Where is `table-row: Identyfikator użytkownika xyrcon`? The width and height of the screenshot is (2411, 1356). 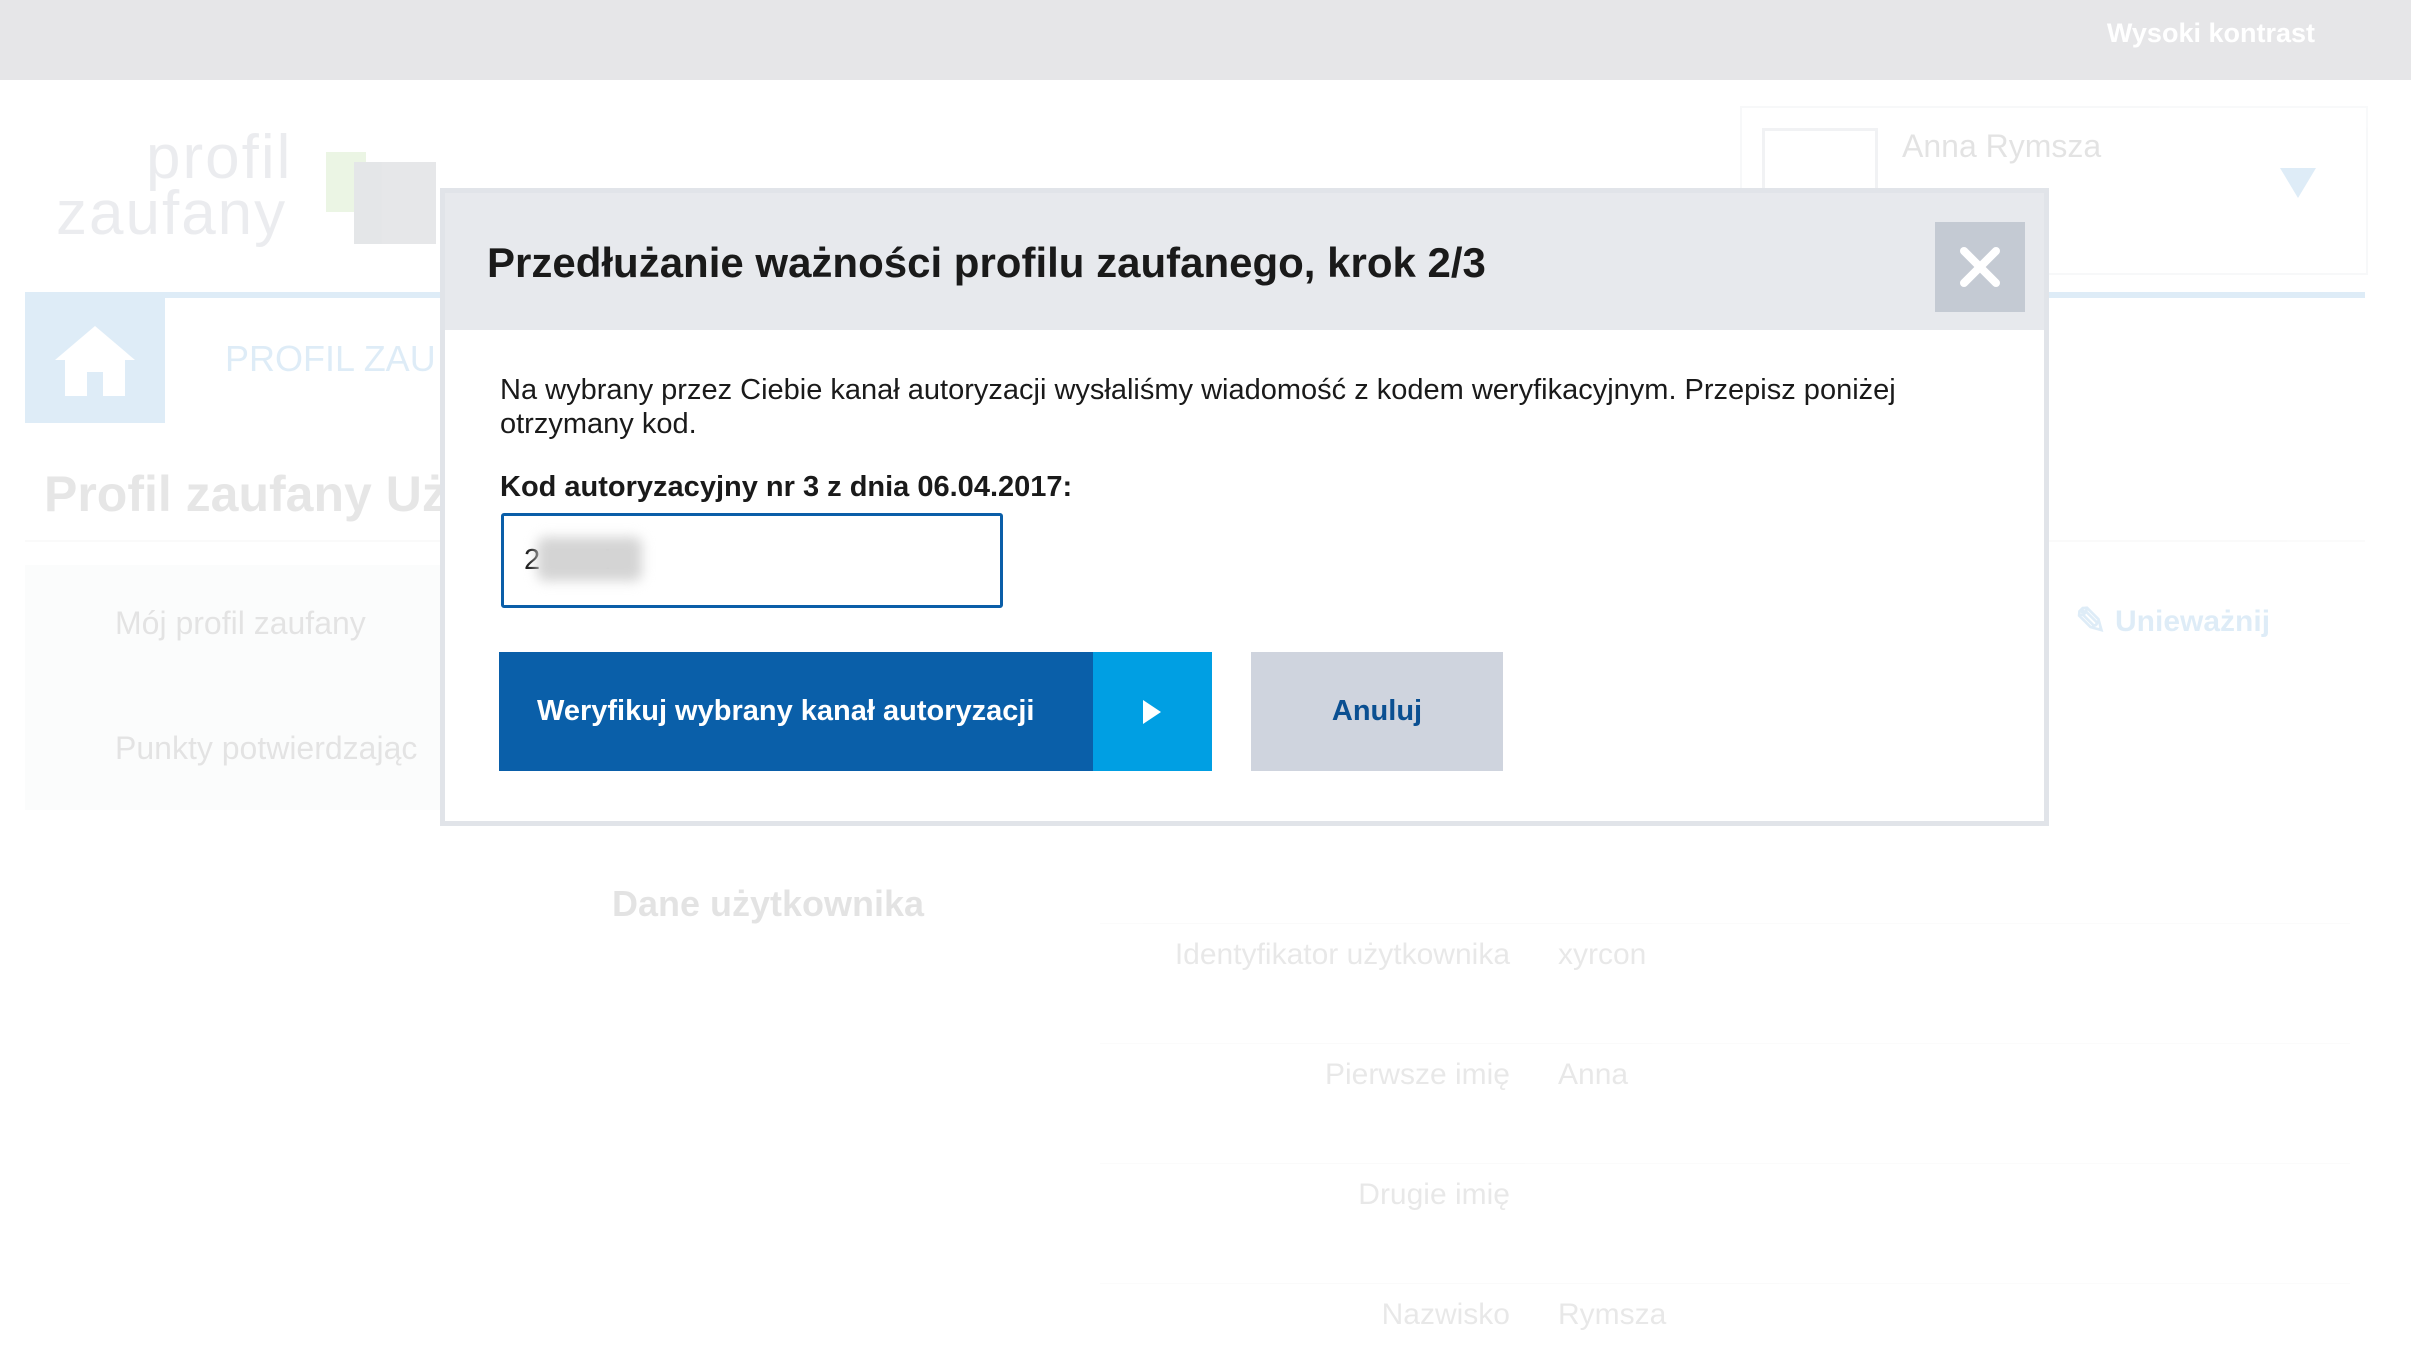
table-row: Identyfikator użytkownika xyrcon is located at coordinates (1725, 953).